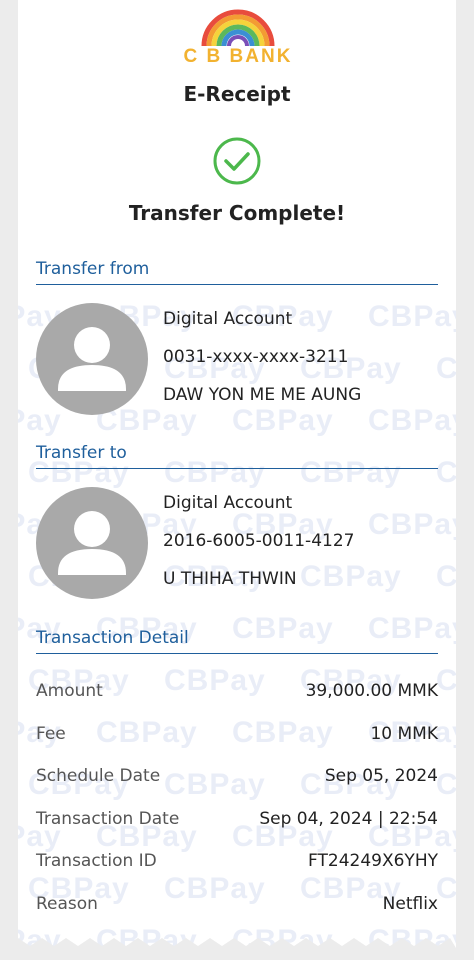 The height and width of the screenshot is (960, 474). I want to click on rainbow-icon, so click(238, 28).